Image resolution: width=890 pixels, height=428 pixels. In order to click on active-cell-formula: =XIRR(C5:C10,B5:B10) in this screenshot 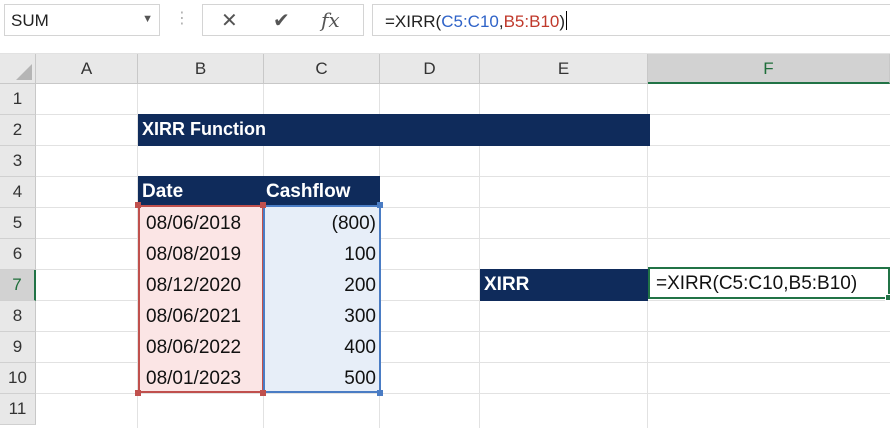, I will do `click(757, 283)`.